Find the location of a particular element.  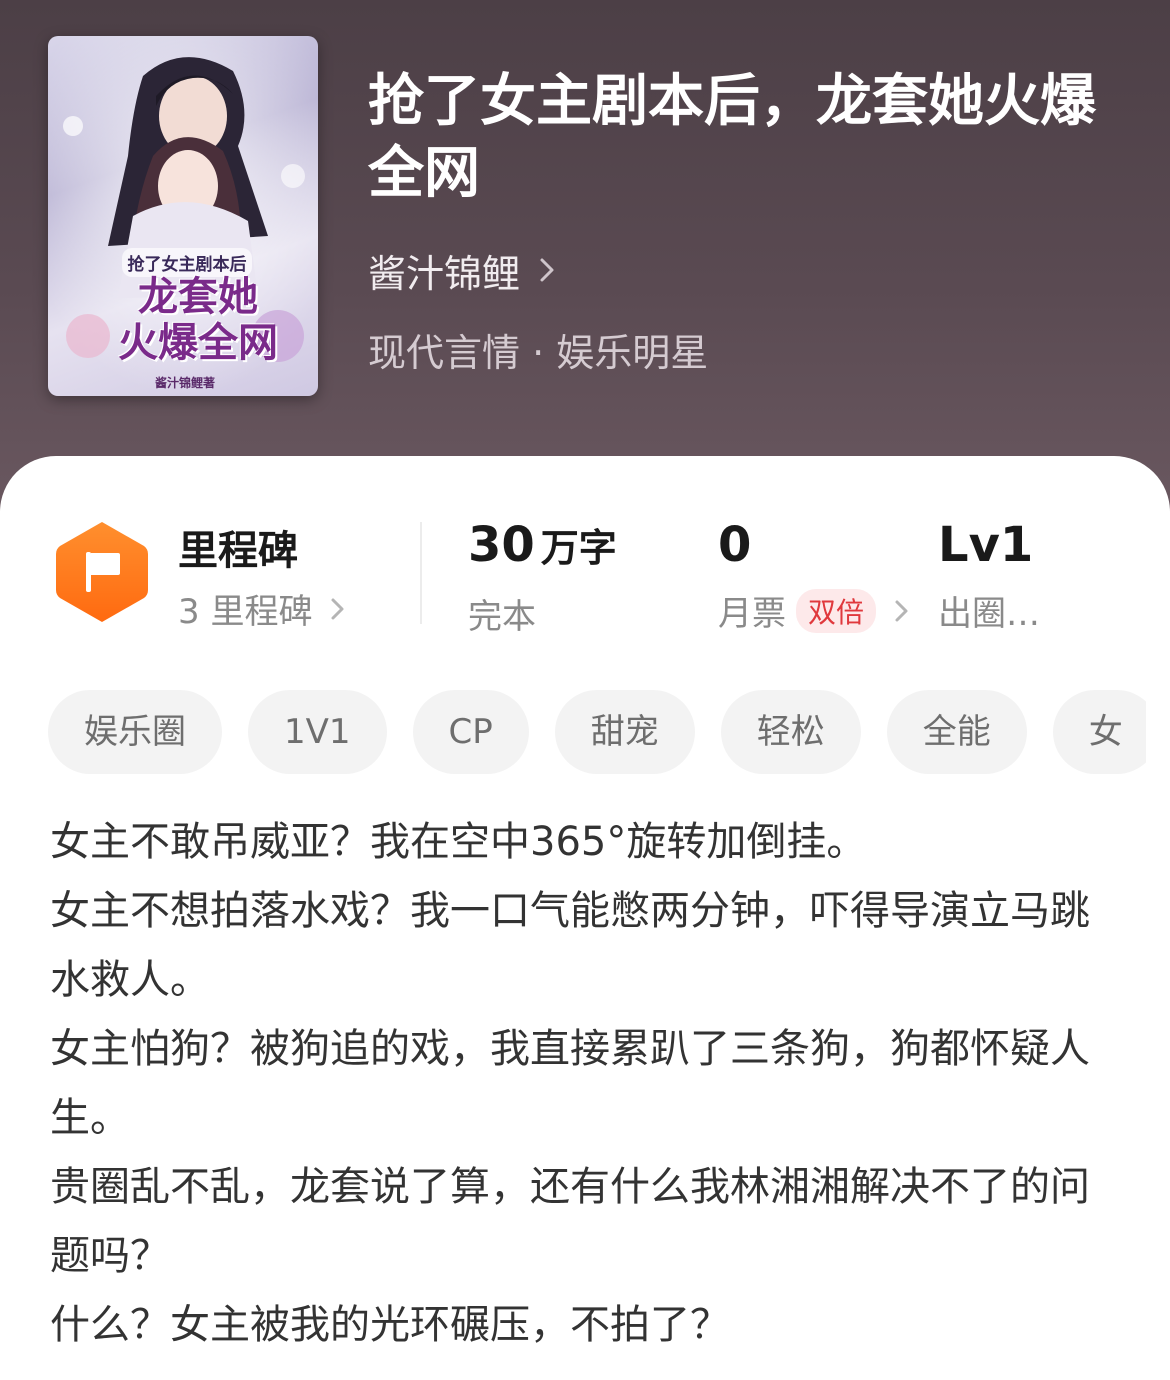

author-link: 酱汁锦鲤 is located at coordinates (464, 270).